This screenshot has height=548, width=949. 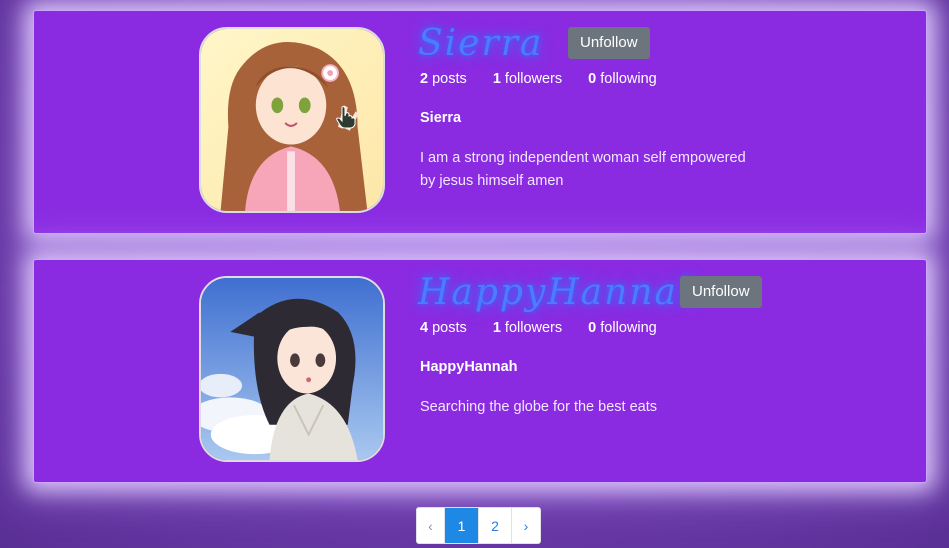 What do you see at coordinates (424, 328) in the screenshot?
I see `posts-count: 4` at bounding box center [424, 328].